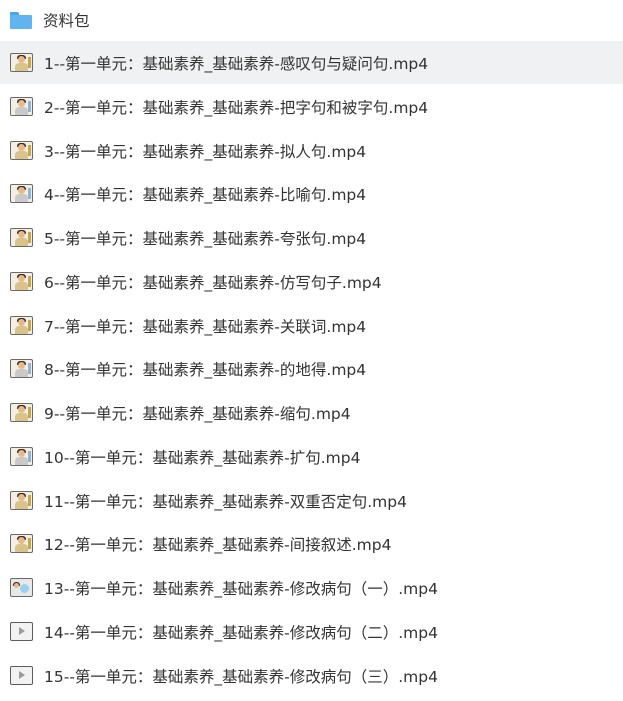  I want to click on file-row: 8--第一单元：基础素养_基础素养-的地得.mp4, so click(311, 368).